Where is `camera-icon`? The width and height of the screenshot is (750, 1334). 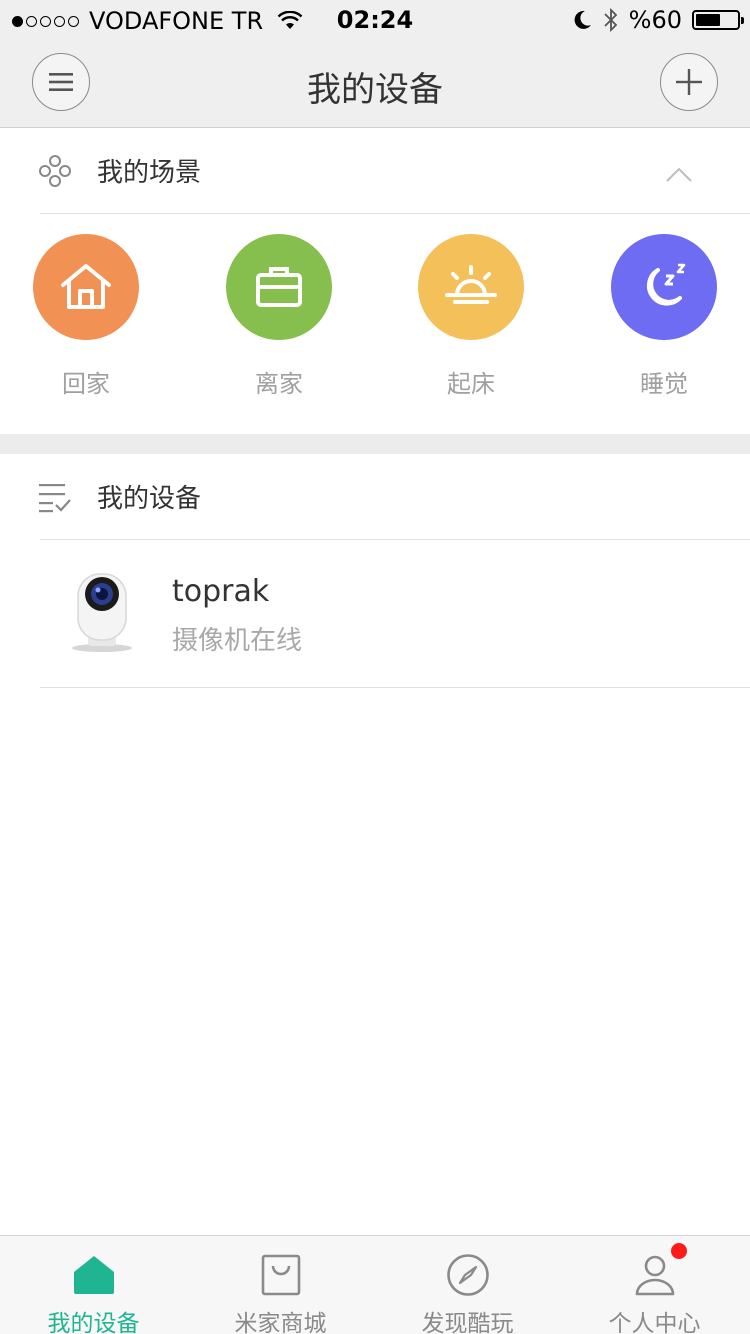
camera-icon is located at coordinates (102, 612).